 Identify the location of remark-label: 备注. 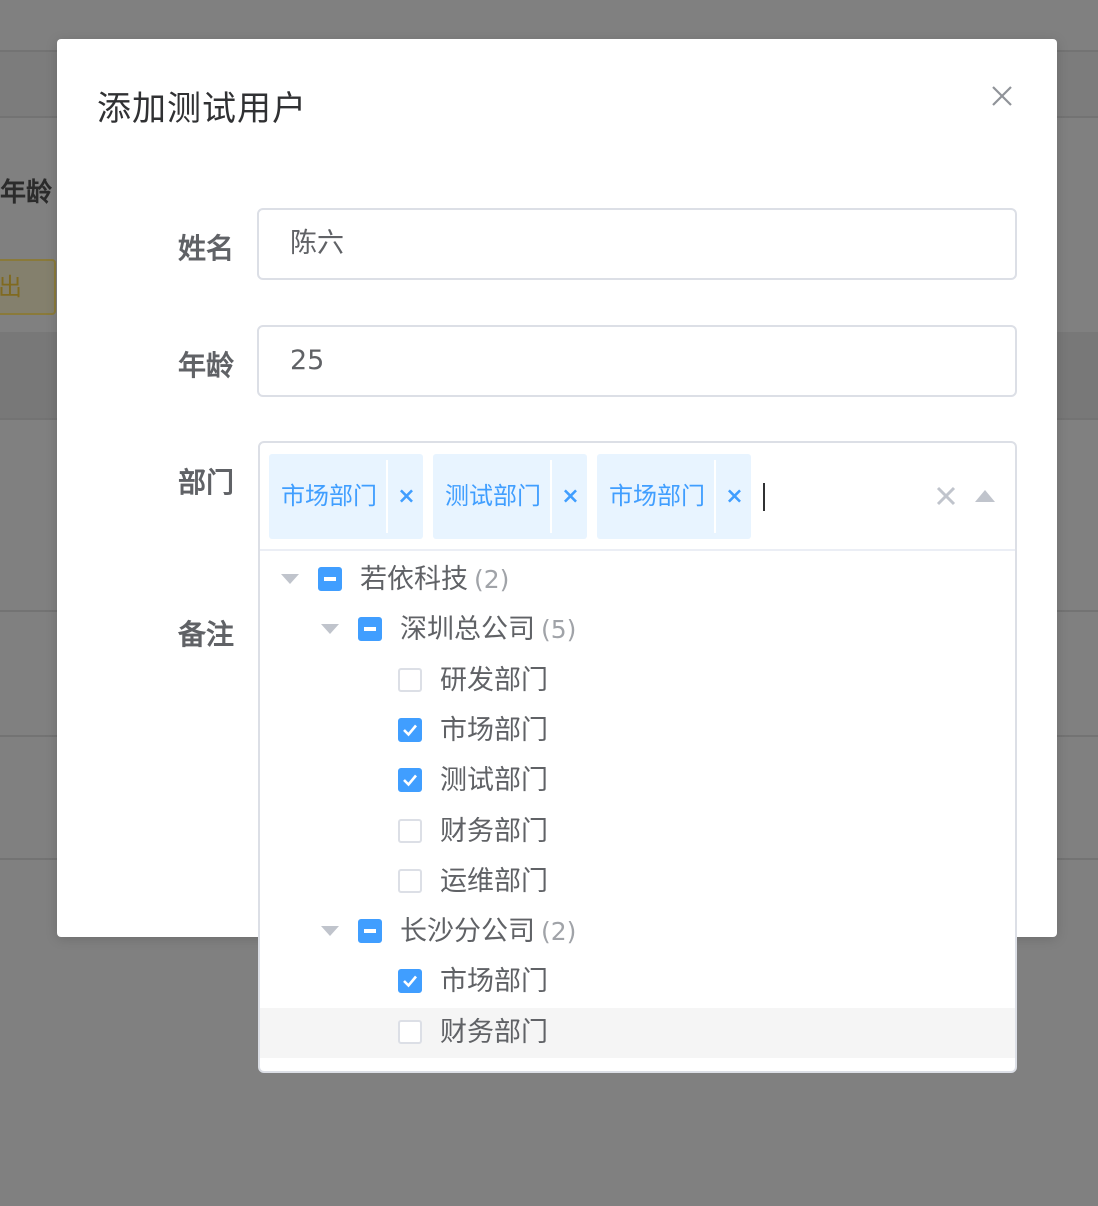
(205, 634).